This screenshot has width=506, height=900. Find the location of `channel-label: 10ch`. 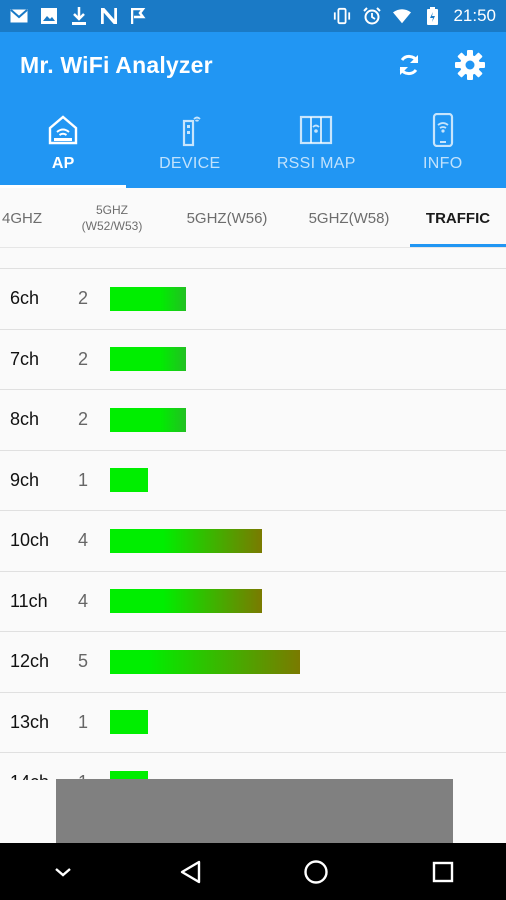

channel-label: 10ch is located at coordinates (30, 540).